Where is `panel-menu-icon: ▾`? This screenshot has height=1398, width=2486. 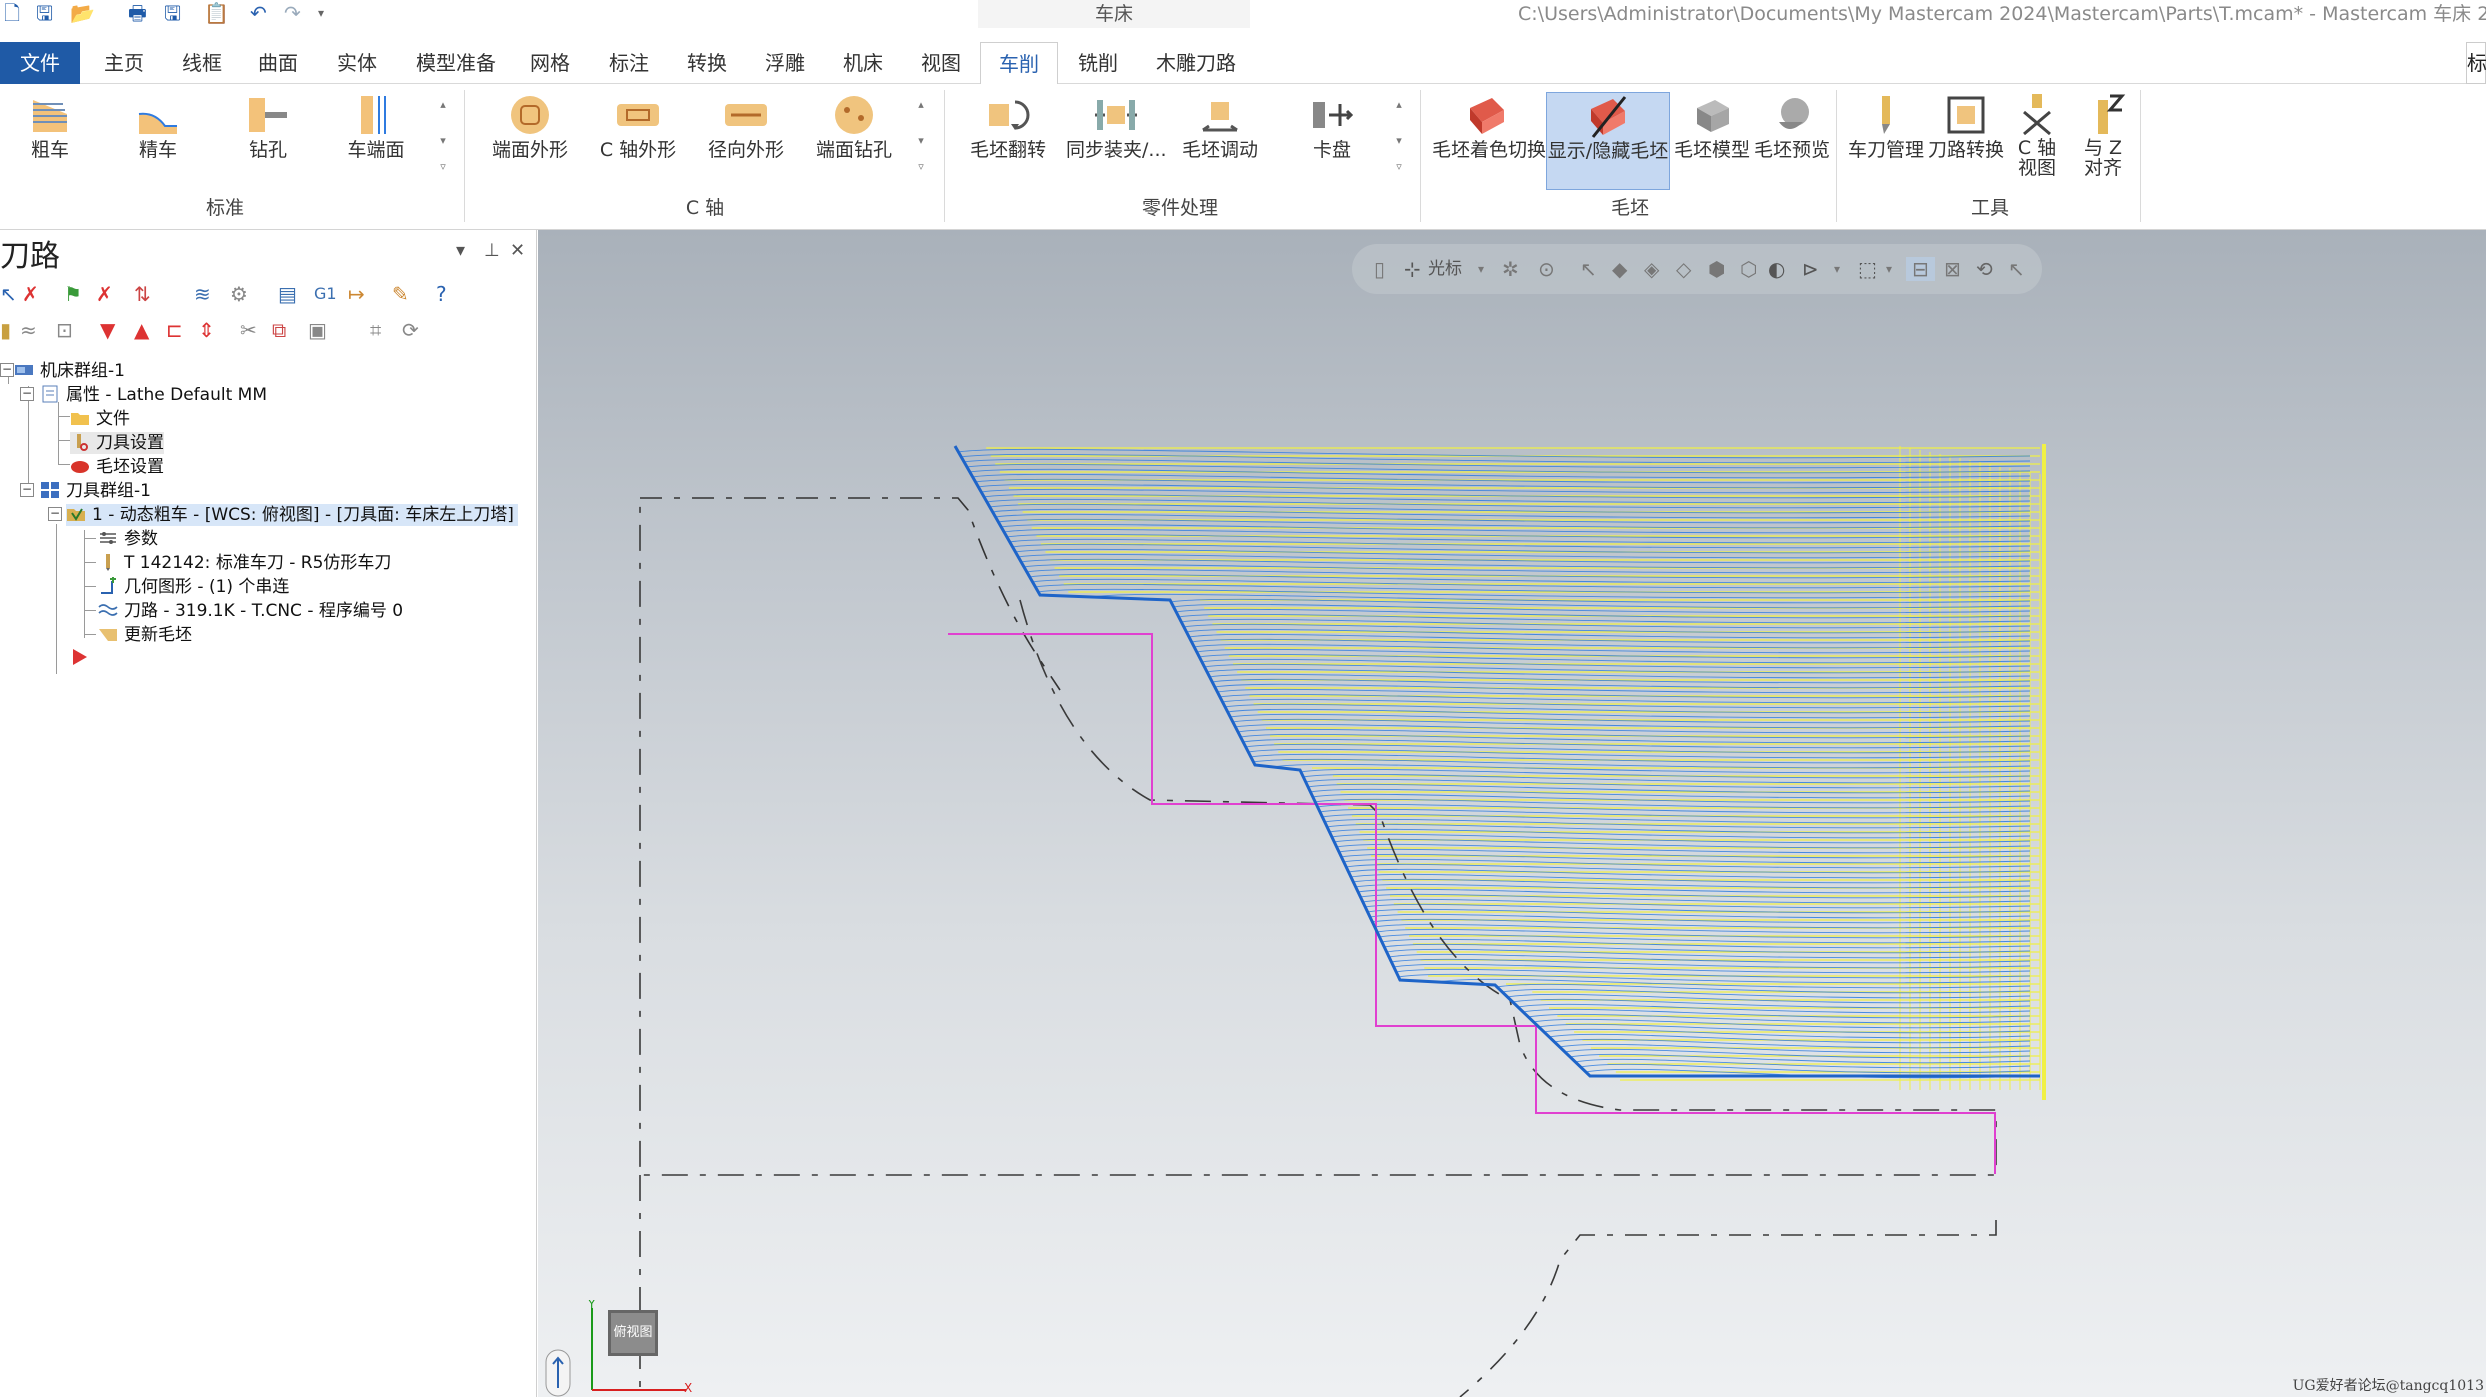 panel-menu-icon: ▾ is located at coordinates (460, 250).